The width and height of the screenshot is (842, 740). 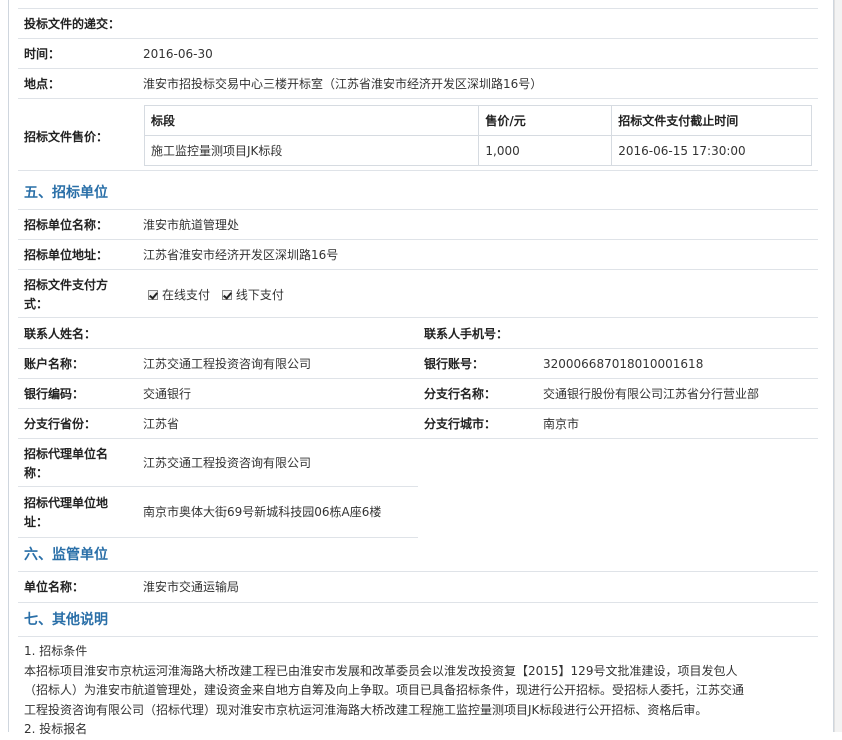 What do you see at coordinates (711, 120) in the screenshot?
I see `price-header-deadline: 招标文件支付截止时间` at bounding box center [711, 120].